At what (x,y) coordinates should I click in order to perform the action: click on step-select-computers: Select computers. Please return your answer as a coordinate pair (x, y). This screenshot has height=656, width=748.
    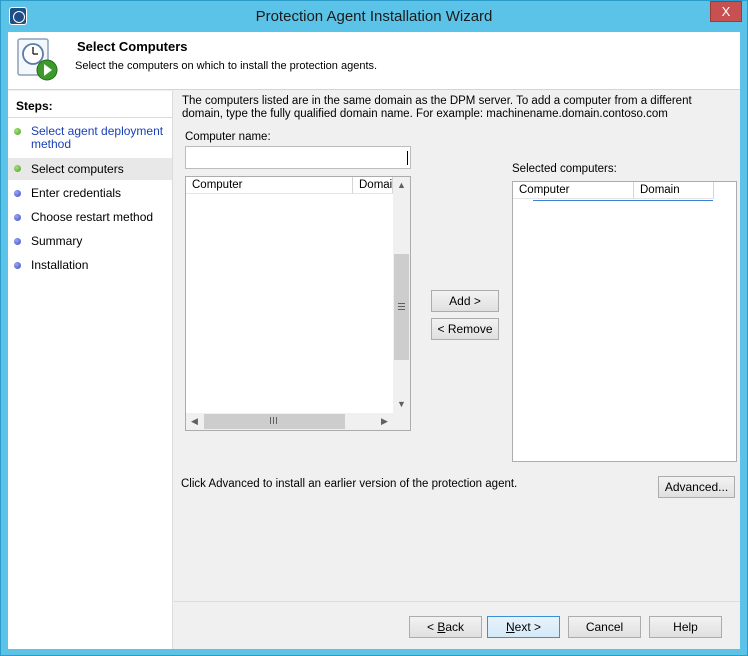
    Looking at the image, I should click on (90, 169).